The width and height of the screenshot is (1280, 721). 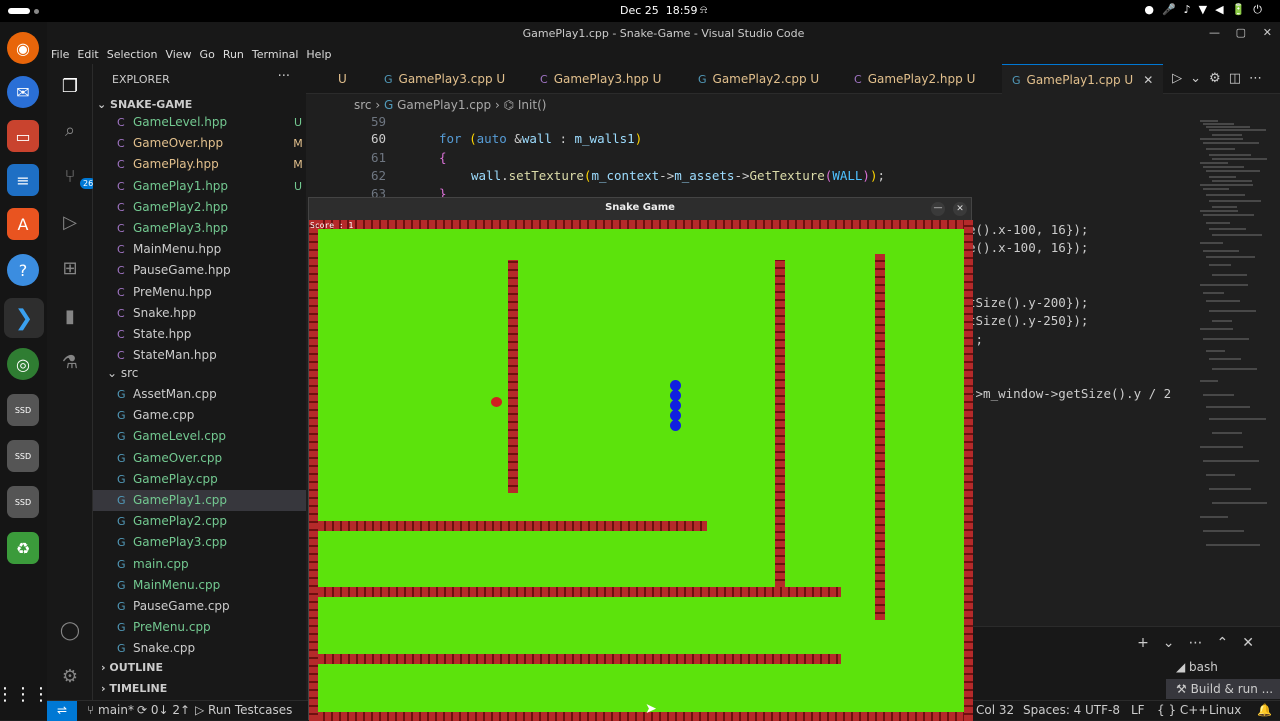 I want to click on sync-status: ⟳ 0↓ 2↑, so click(x=163, y=710).